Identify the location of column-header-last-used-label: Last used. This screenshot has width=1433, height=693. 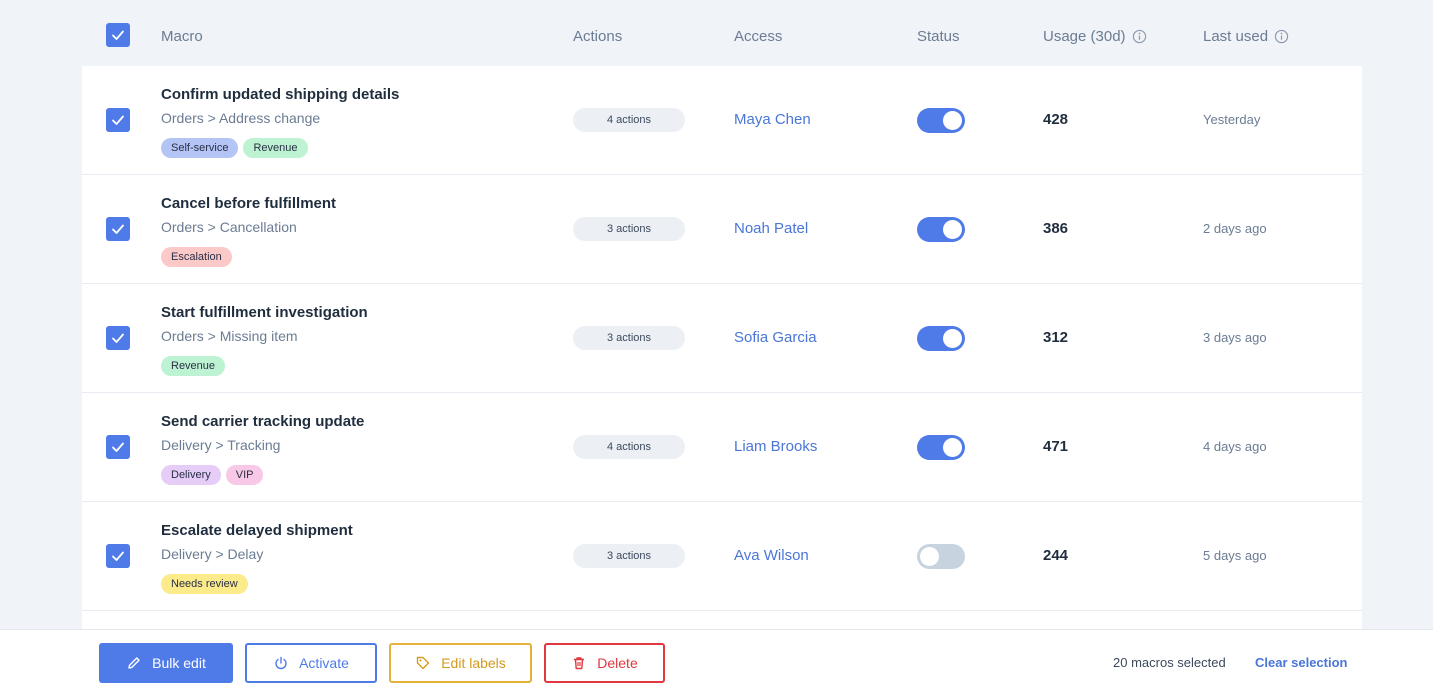
(1236, 36).